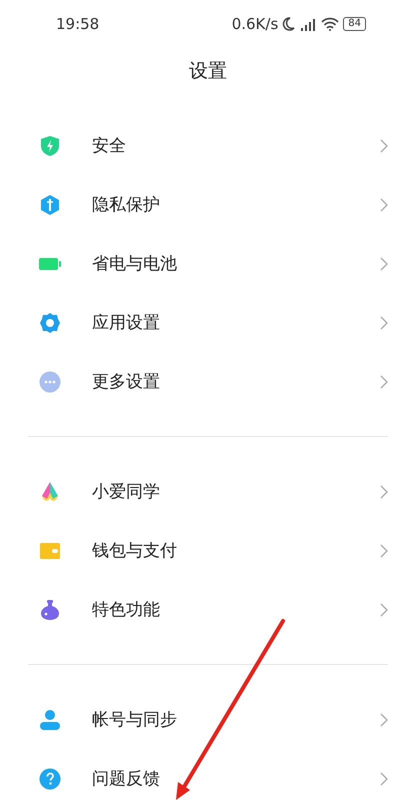 Image resolution: width=416 pixels, height=800 pixels. I want to click on settings-item: 安全, so click(208, 145).